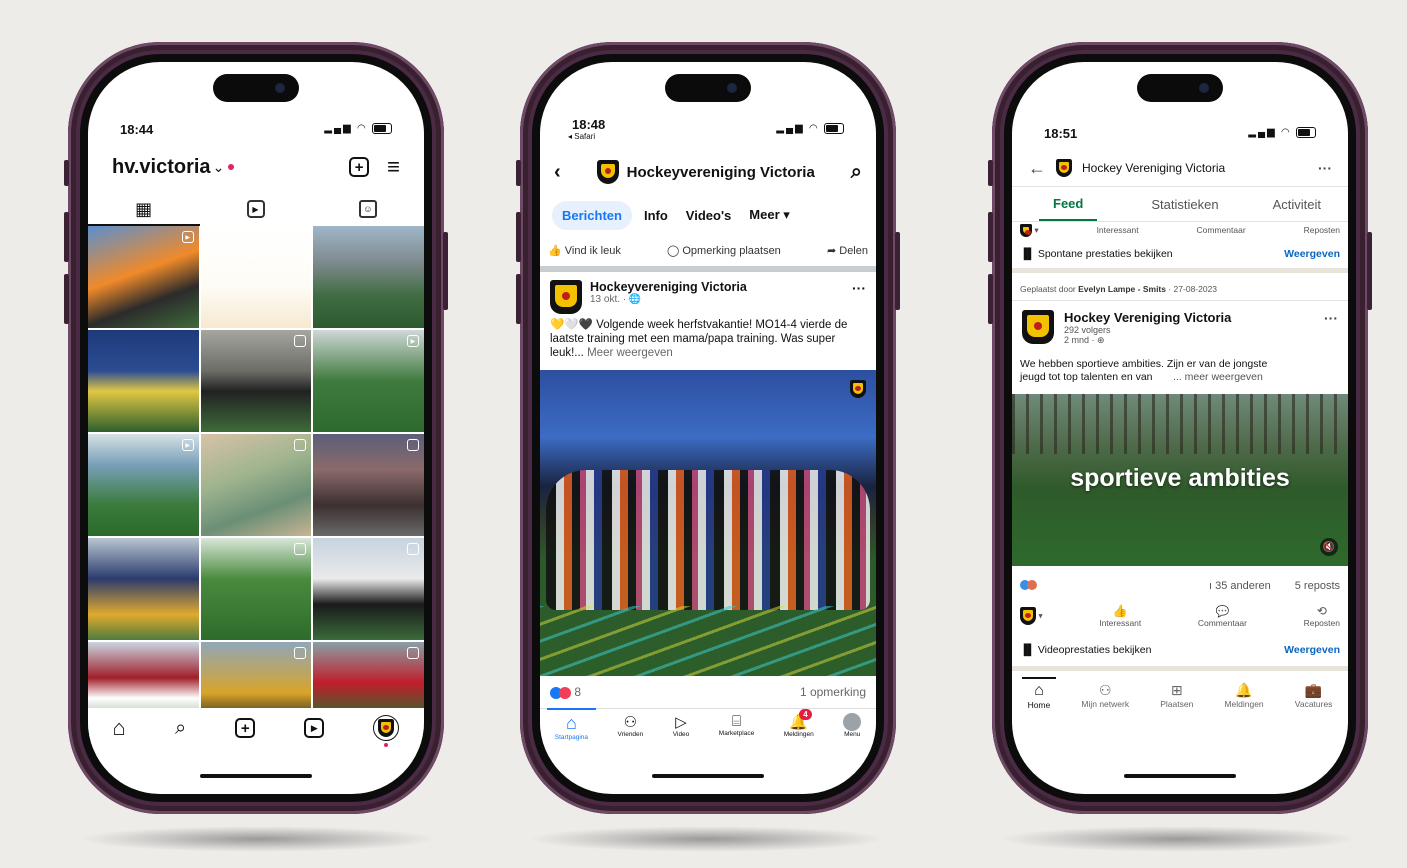 Image resolution: width=1407 pixels, height=868 pixels. I want to click on comment-button: 💬 Commentaar, so click(1222, 616).